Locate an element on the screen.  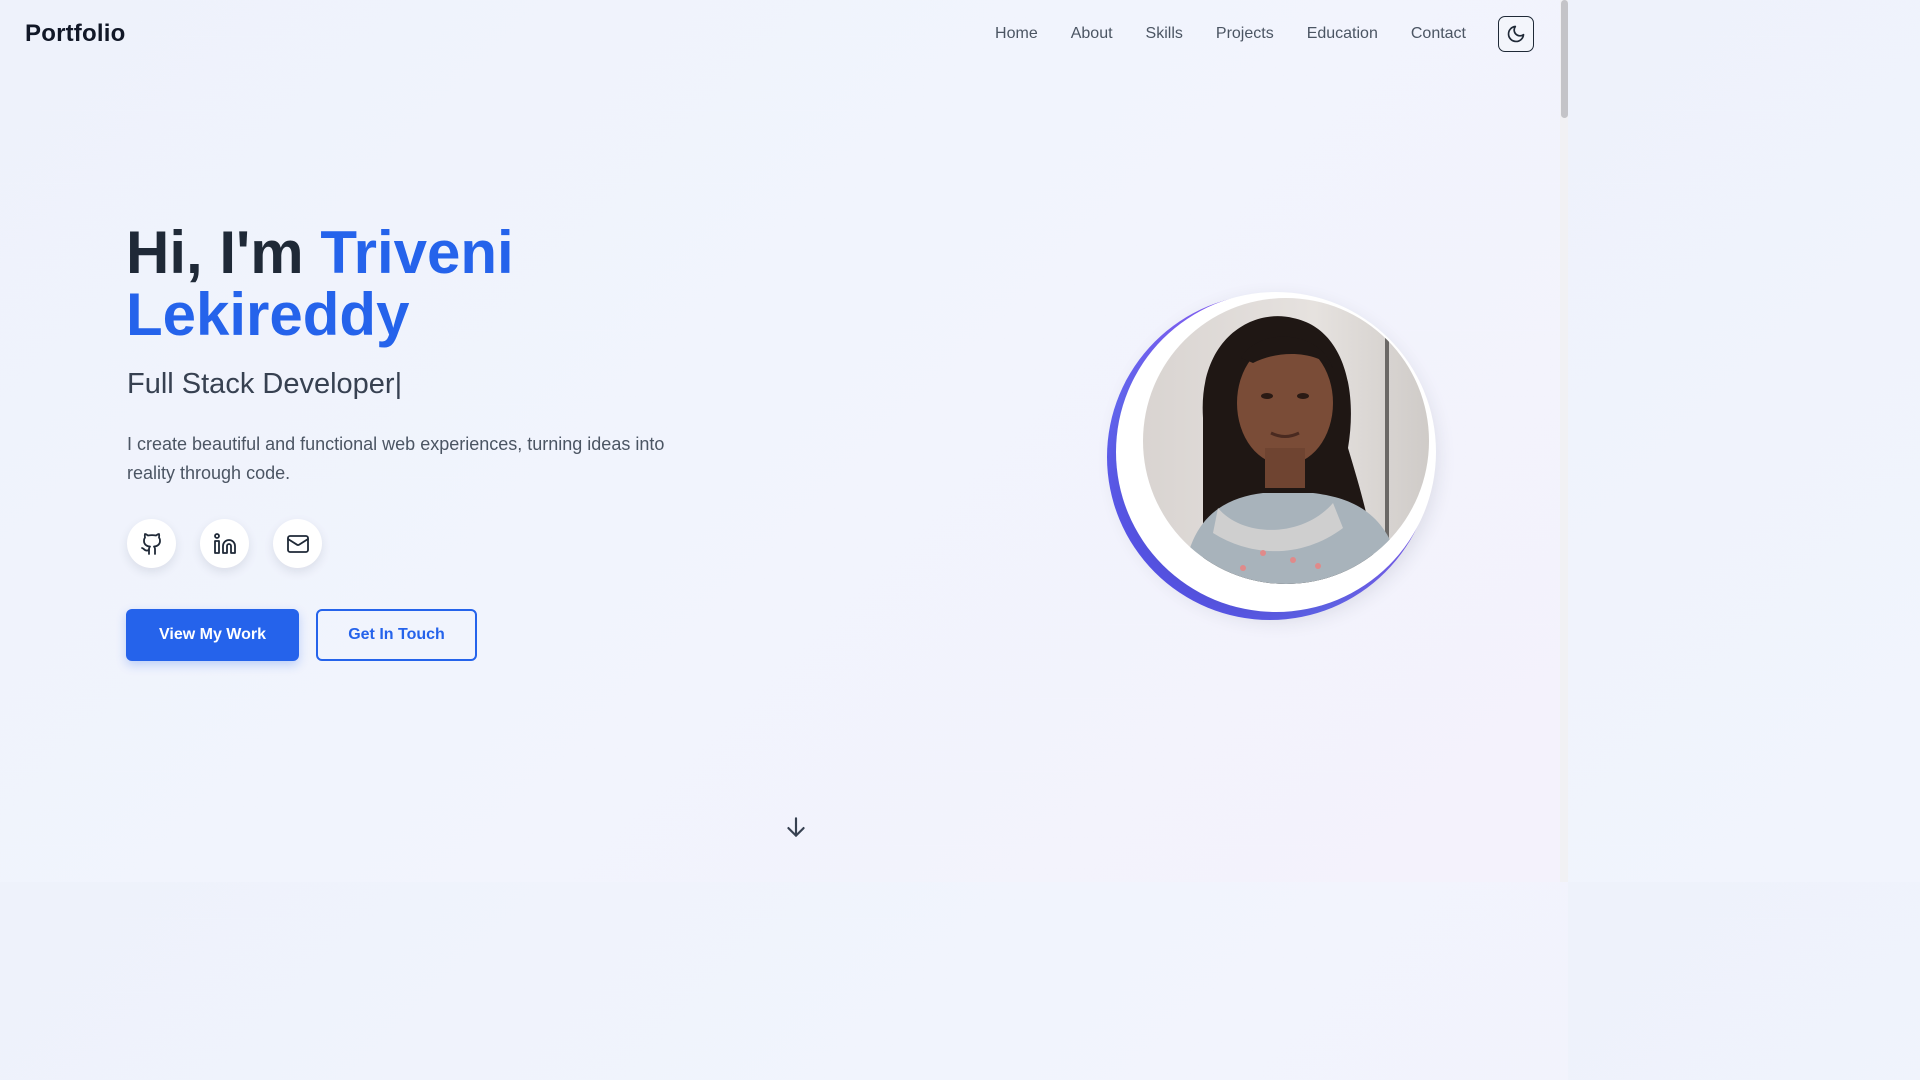
scroll-down-button is located at coordinates (796, 827).